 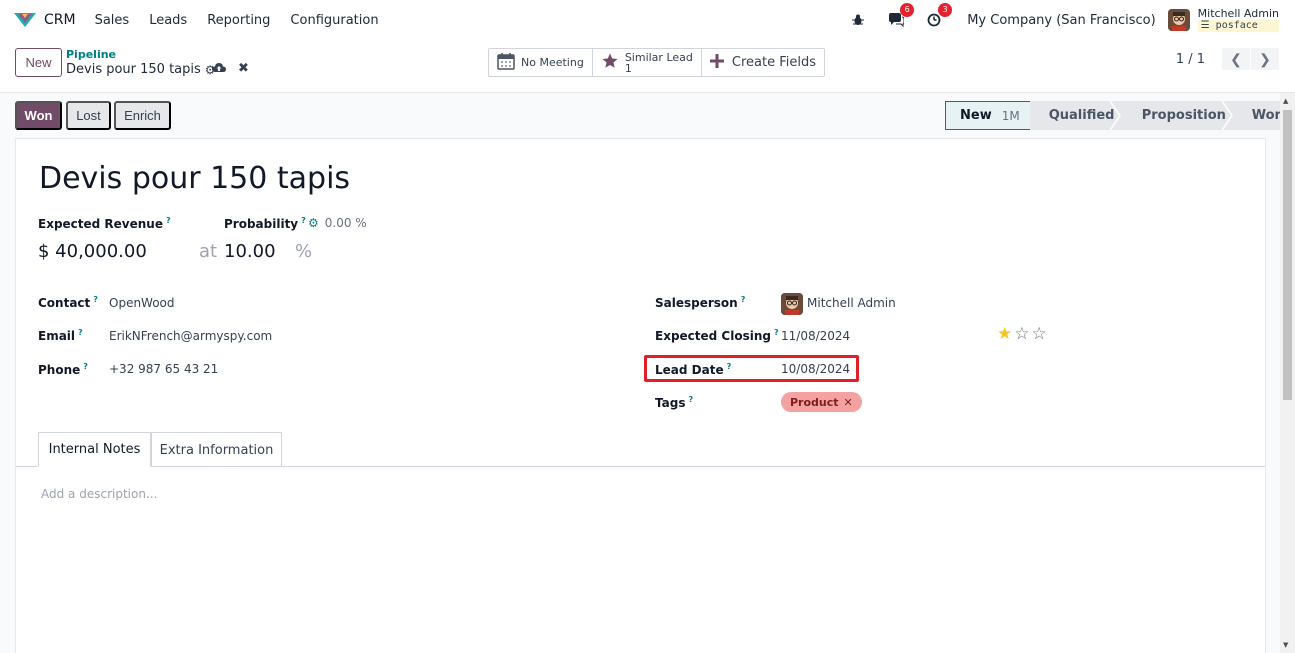 I want to click on won-button: Won, so click(x=38, y=115).